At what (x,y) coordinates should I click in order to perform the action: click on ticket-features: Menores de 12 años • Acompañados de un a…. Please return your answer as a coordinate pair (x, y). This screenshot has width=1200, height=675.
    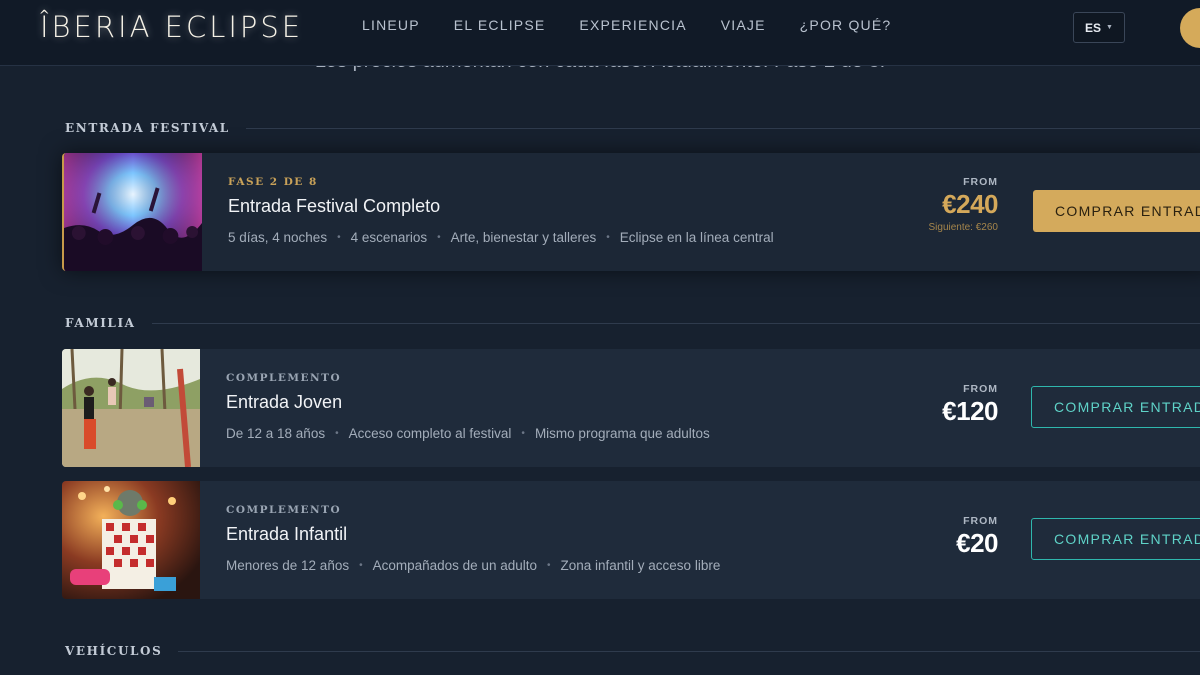
    Looking at the image, I should click on (473, 565).